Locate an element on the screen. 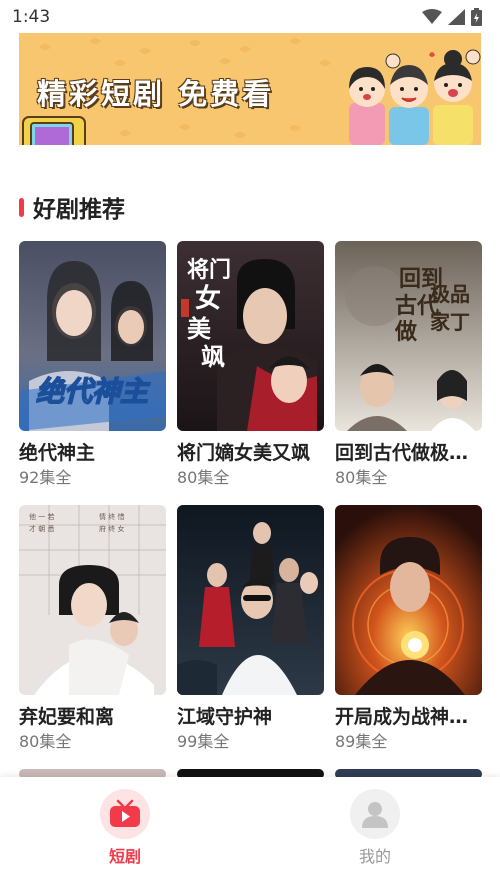 Image resolution: width=500 pixels, height=889 pixels. tv-play-icon is located at coordinates (125, 814).